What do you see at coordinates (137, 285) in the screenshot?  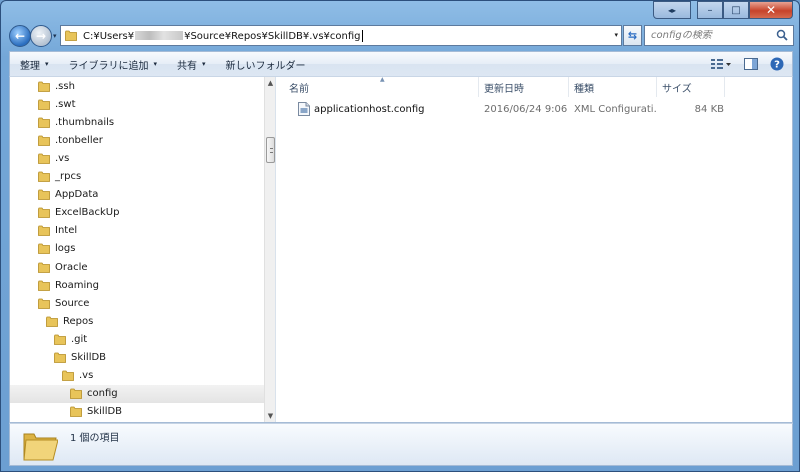 I see `tree-item: Roaming` at bounding box center [137, 285].